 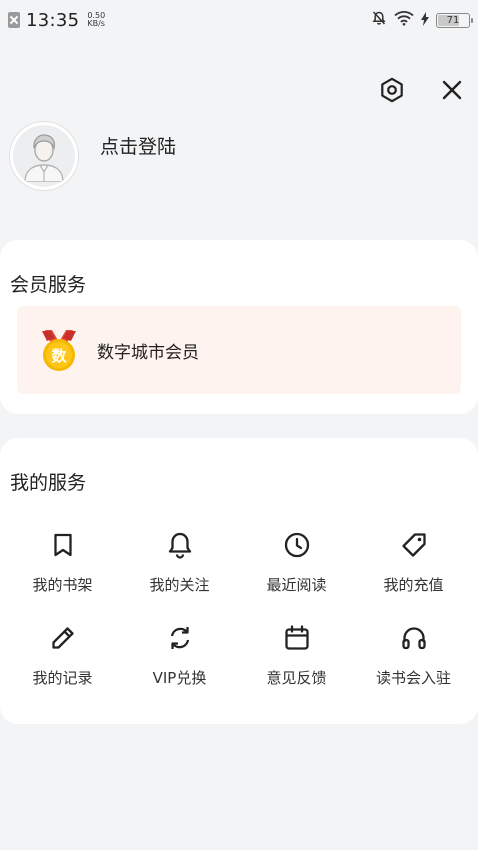 I want to click on status-bar-left: 13:35 0.50 KB/s, so click(x=56, y=20).